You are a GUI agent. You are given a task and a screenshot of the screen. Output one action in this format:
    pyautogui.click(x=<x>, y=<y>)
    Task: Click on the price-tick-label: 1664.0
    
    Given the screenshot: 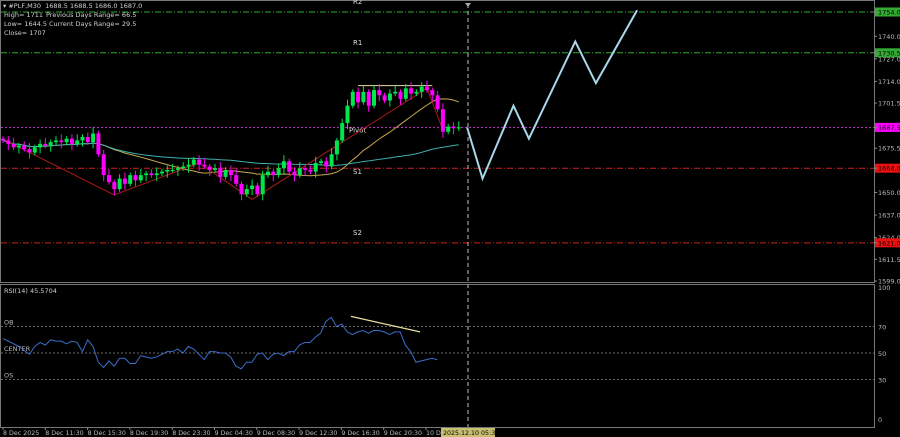 What is the action you would take?
    pyautogui.click(x=889, y=169)
    